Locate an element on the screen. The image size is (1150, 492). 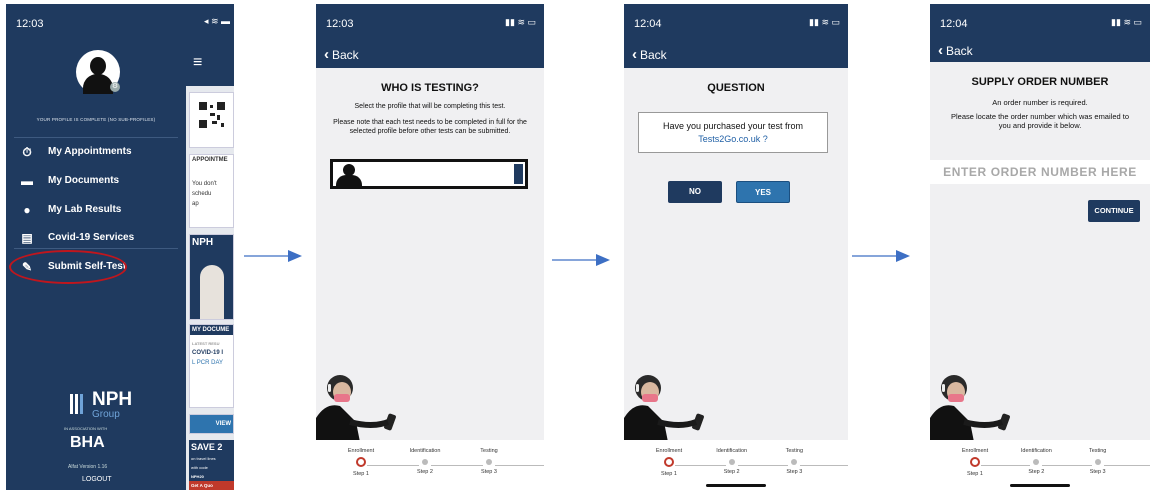
pcr-document: L PCR DAY is located at coordinates (211, 363).